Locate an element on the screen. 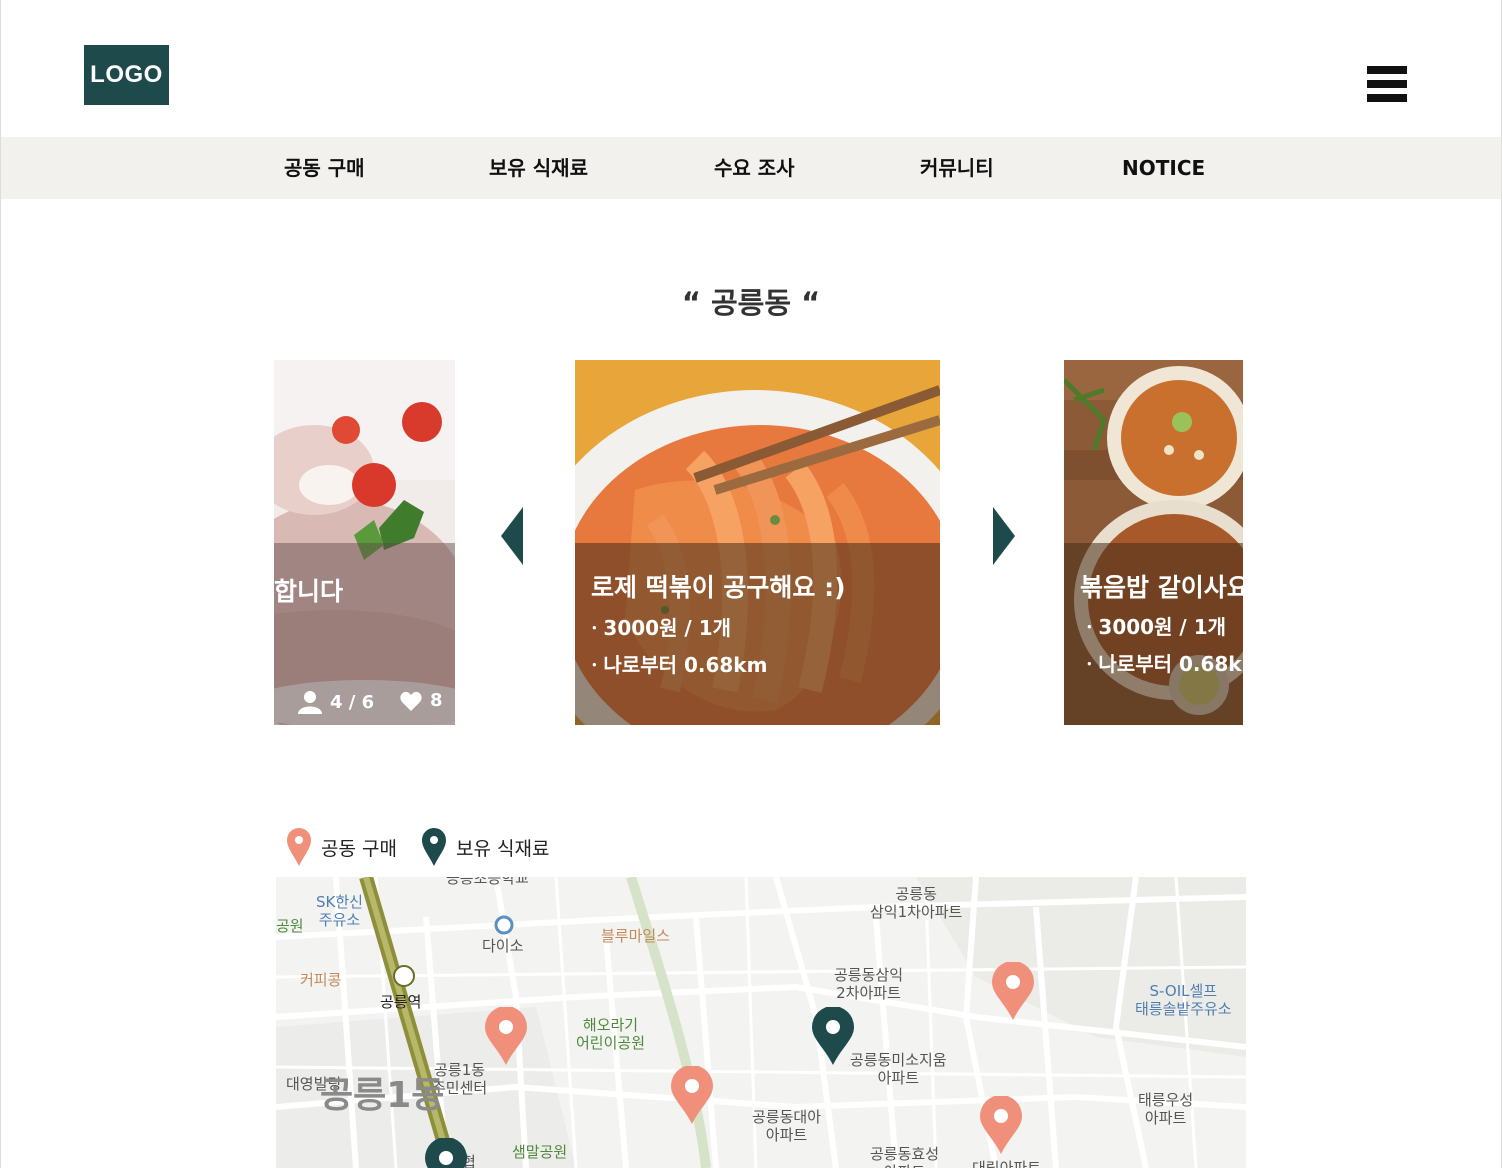  person-icon is located at coordinates (310, 702).